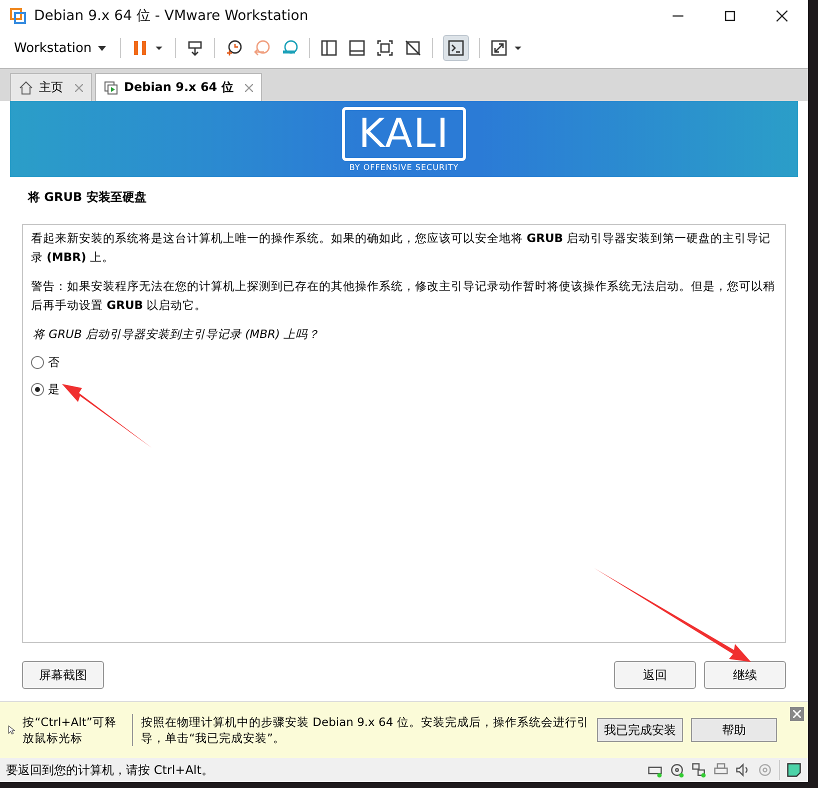  What do you see at coordinates (18, 16) in the screenshot?
I see `app-logo-icon` at bounding box center [18, 16].